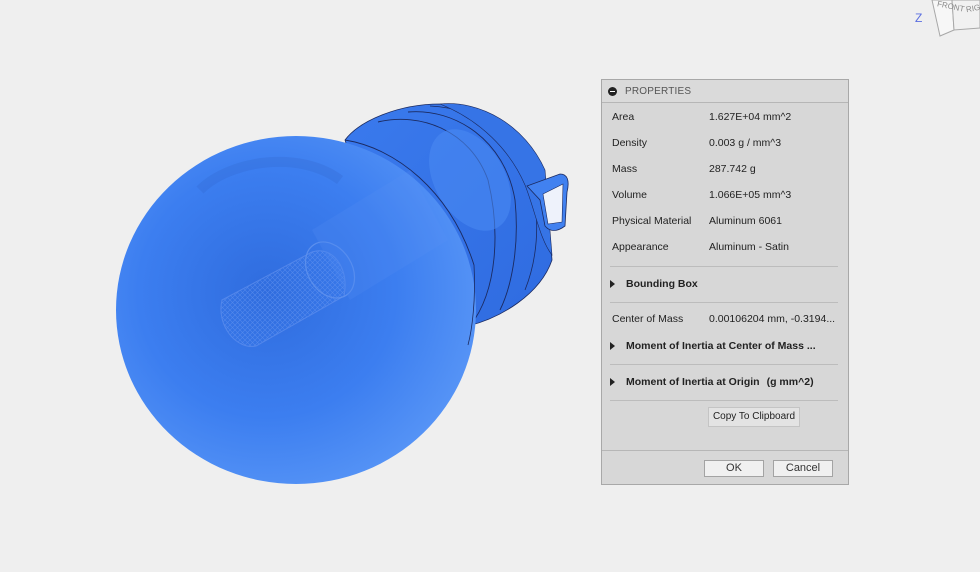 The width and height of the screenshot is (980, 572). Describe the element at coordinates (693, 382) in the screenshot. I see `section-label: Moment of Inertia at Origin` at that location.